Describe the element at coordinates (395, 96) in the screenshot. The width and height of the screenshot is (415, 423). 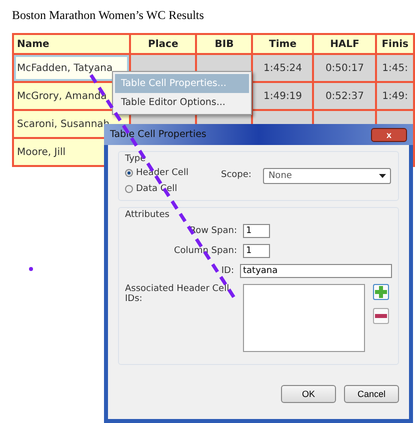
I see `table-cell: 1:49:` at that location.